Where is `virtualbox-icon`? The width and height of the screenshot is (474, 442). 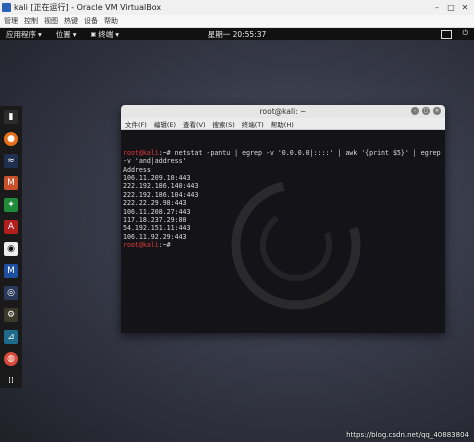 virtualbox-icon is located at coordinates (6, 7).